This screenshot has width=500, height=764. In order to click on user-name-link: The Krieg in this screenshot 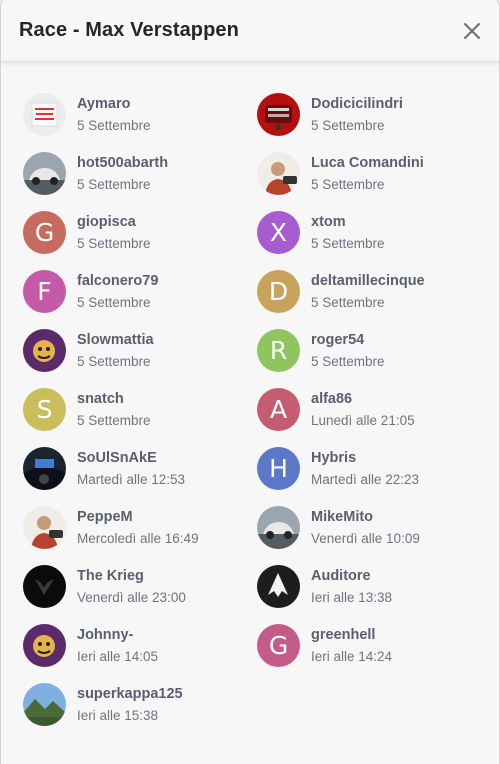, I will do `click(110, 576)`.